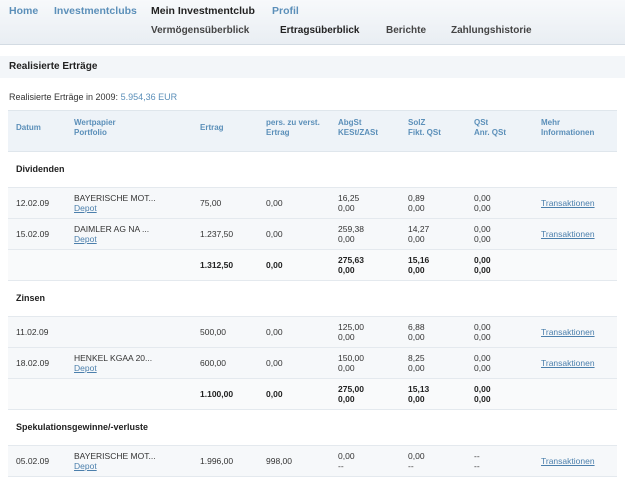 Image resolution: width=625 pixels, height=477 pixels. Describe the element at coordinates (64, 97) in the screenshot. I see `summary-label: Realisierte Erträge in 2009:` at that location.